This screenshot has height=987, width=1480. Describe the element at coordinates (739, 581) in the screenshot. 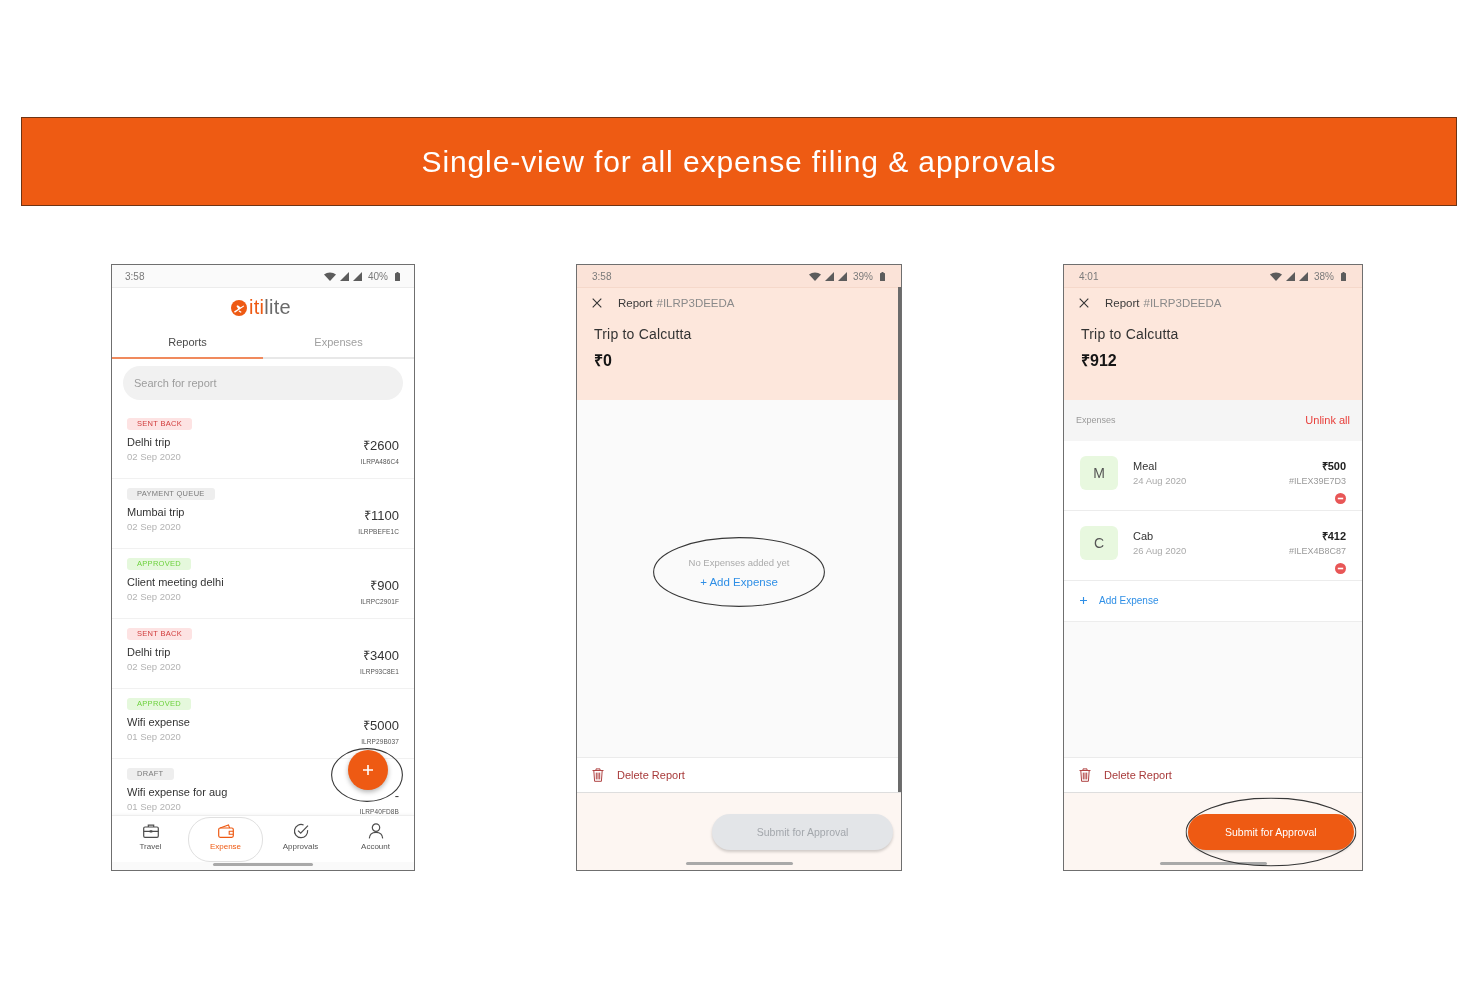

I see `add-expense-link: + Add Expense` at that location.